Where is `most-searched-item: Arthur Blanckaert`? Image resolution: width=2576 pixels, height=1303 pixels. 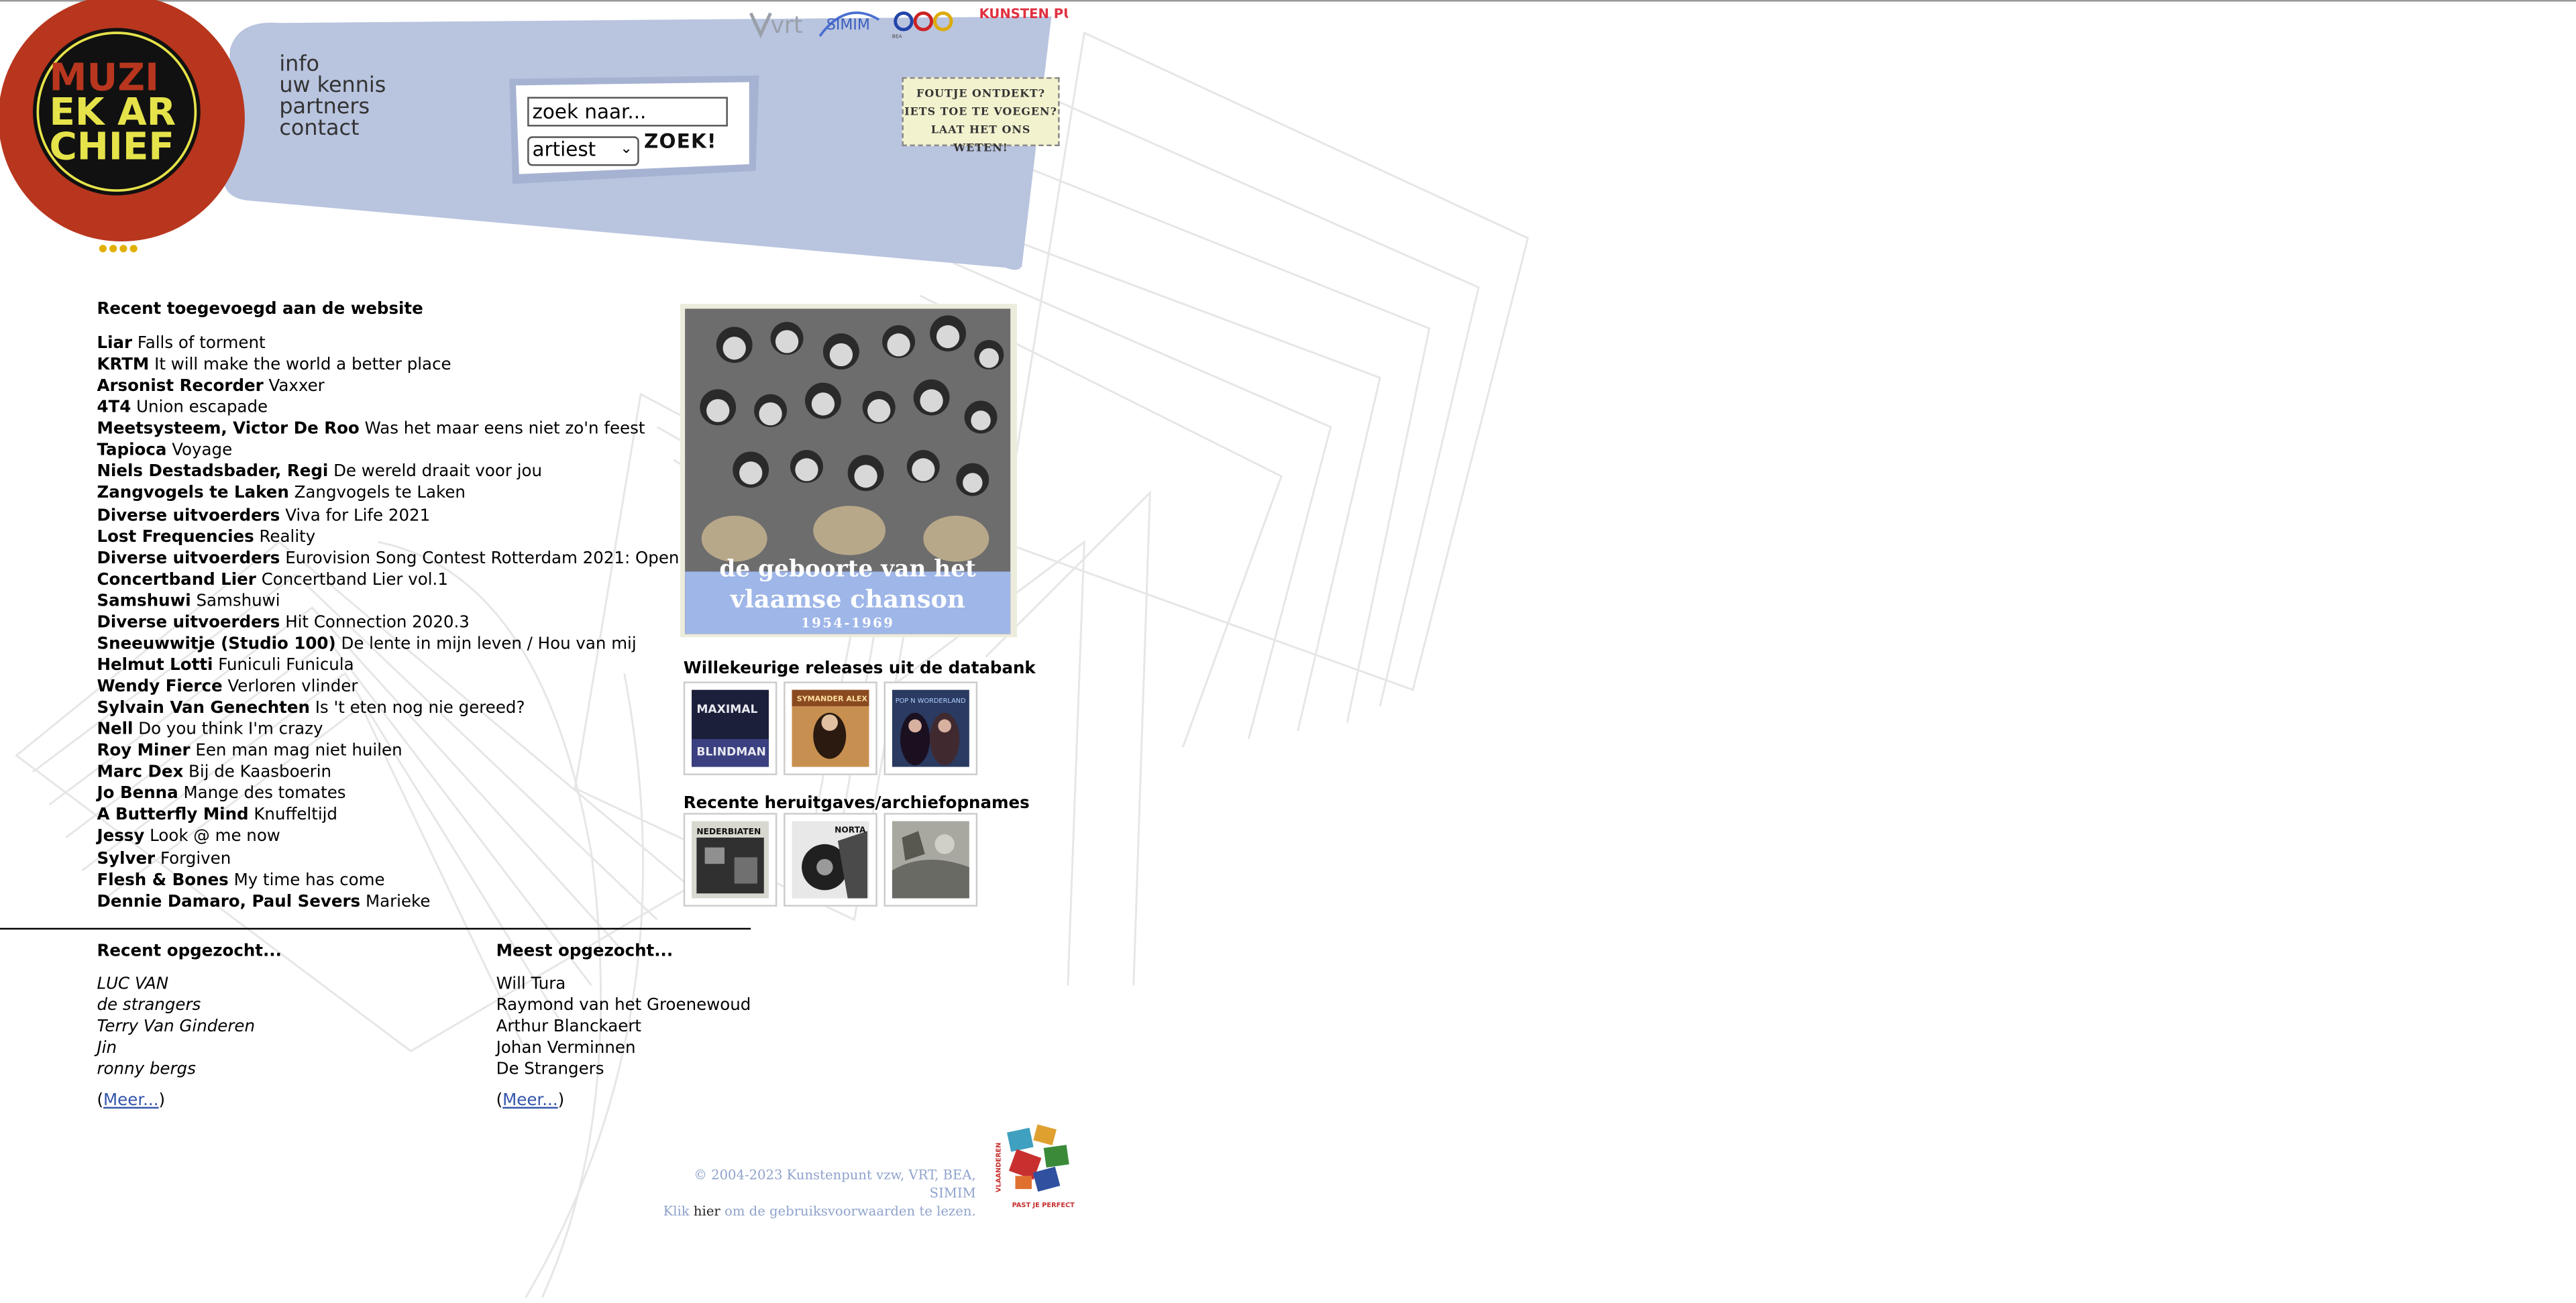 most-searched-item: Arthur Blanckaert is located at coordinates (623, 1027).